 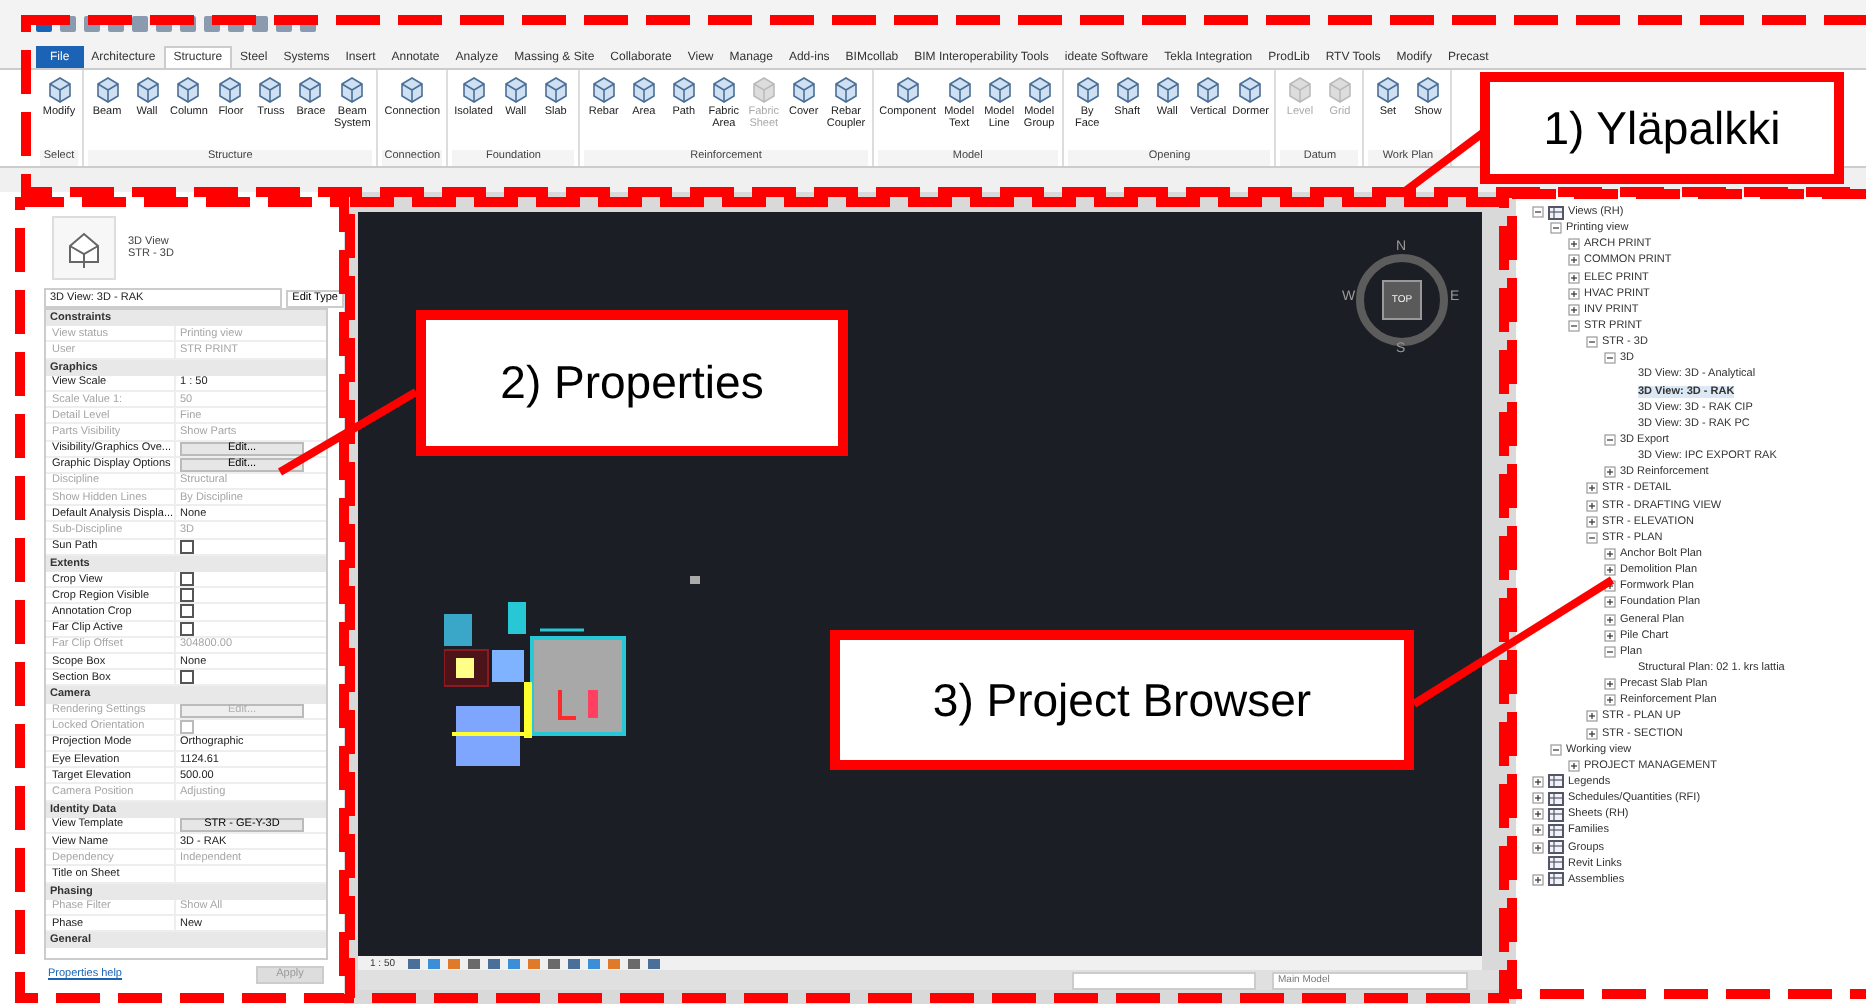 I want to click on callout-label: 2) Properties, so click(x=632, y=383).